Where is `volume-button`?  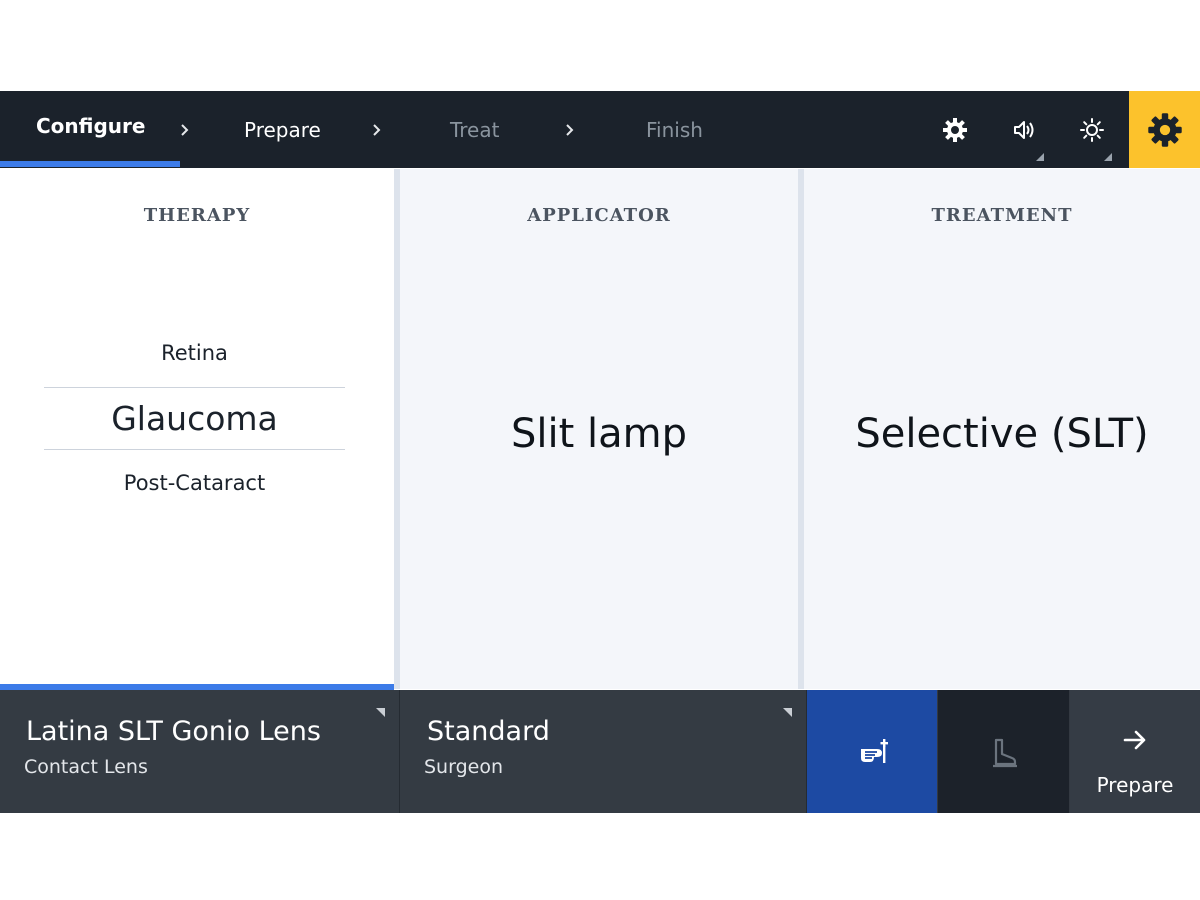
volume-button is located at coordinates (1024, 129).